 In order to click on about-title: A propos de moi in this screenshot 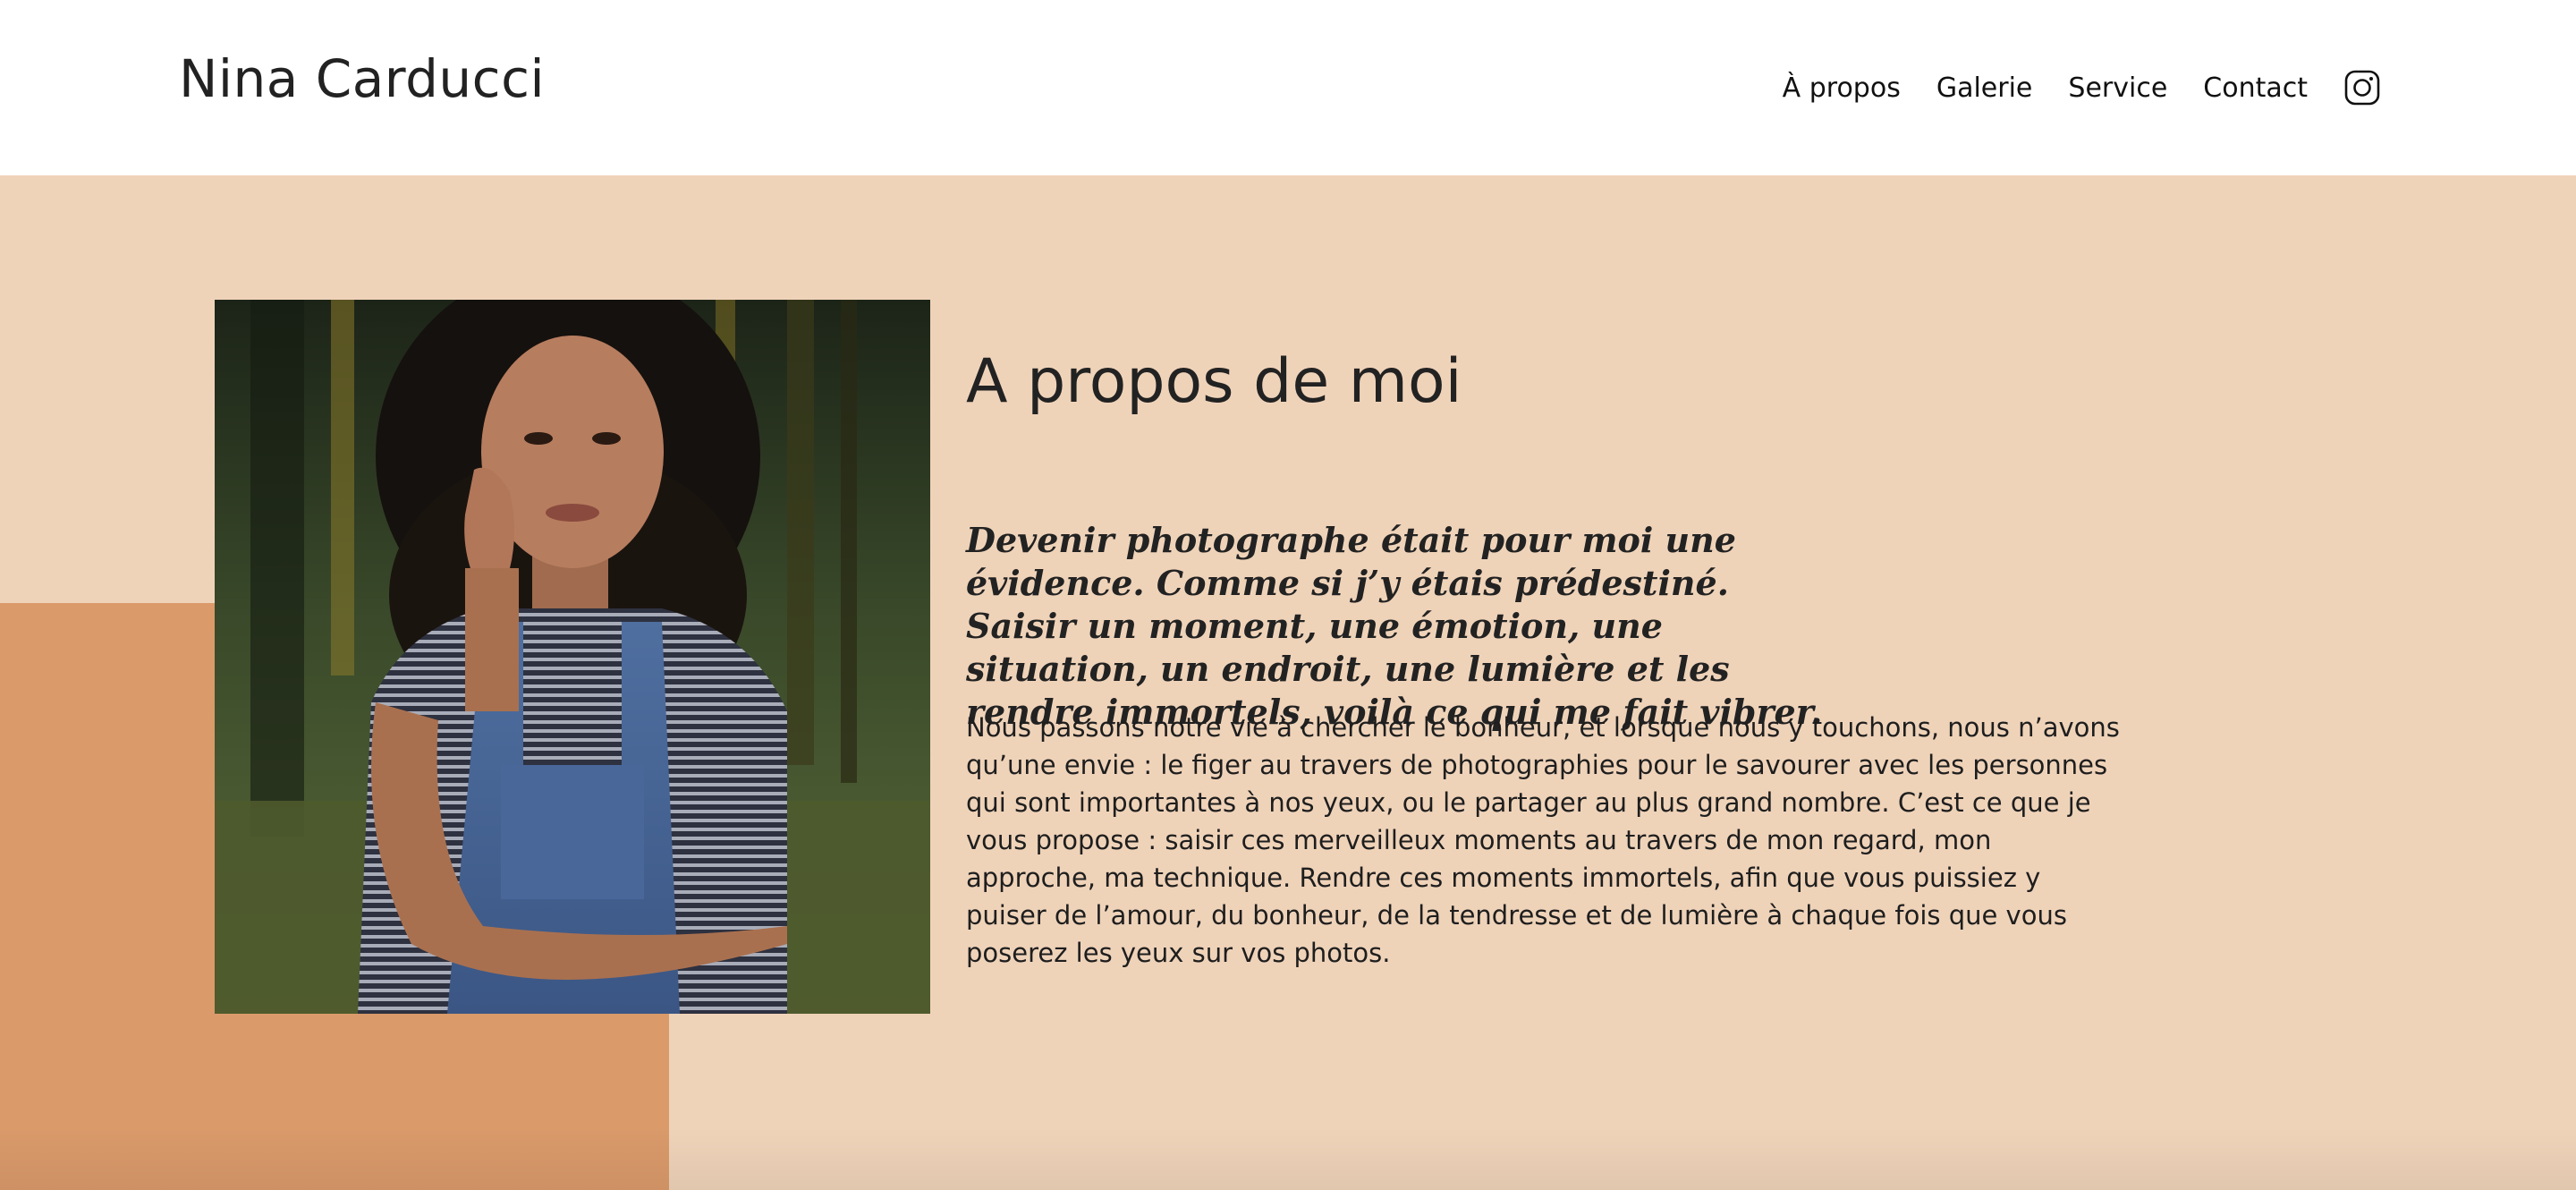, I will do `click(1214, 381)`.